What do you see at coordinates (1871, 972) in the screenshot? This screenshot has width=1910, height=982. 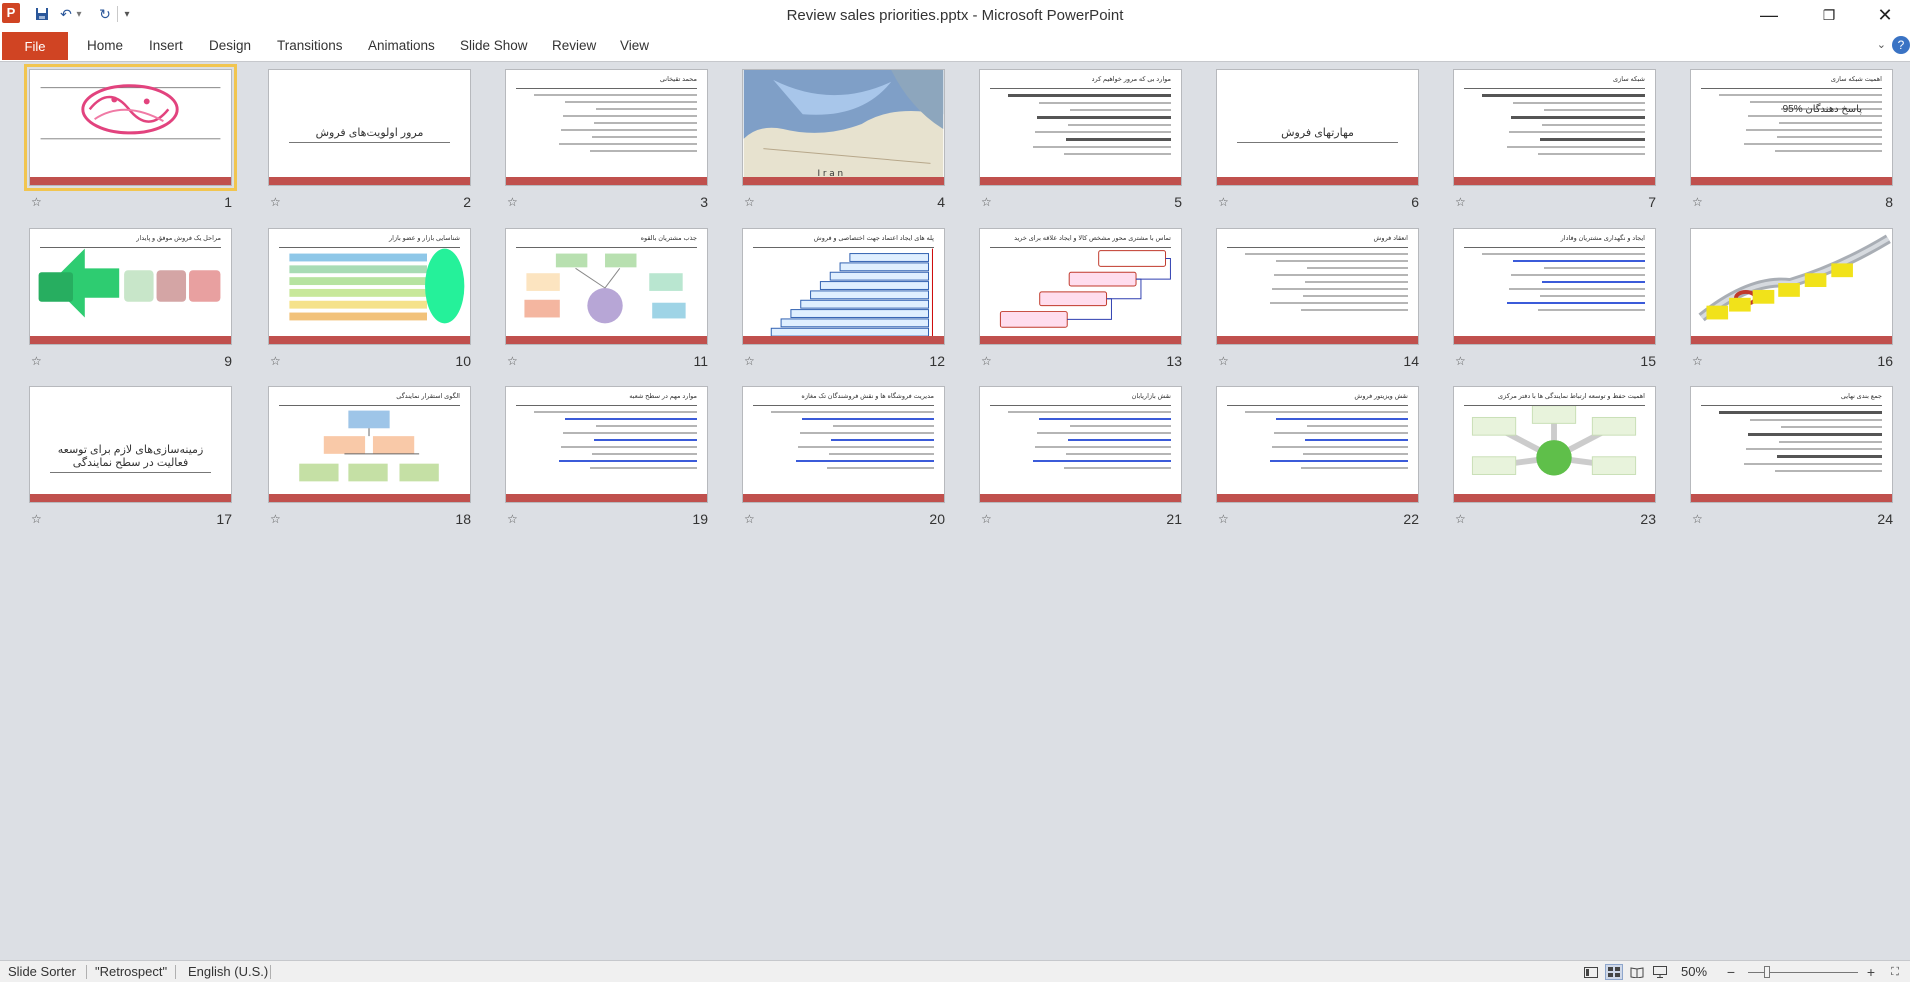 I see `zoom-in-button: +` at bounding box center [1871, 972].